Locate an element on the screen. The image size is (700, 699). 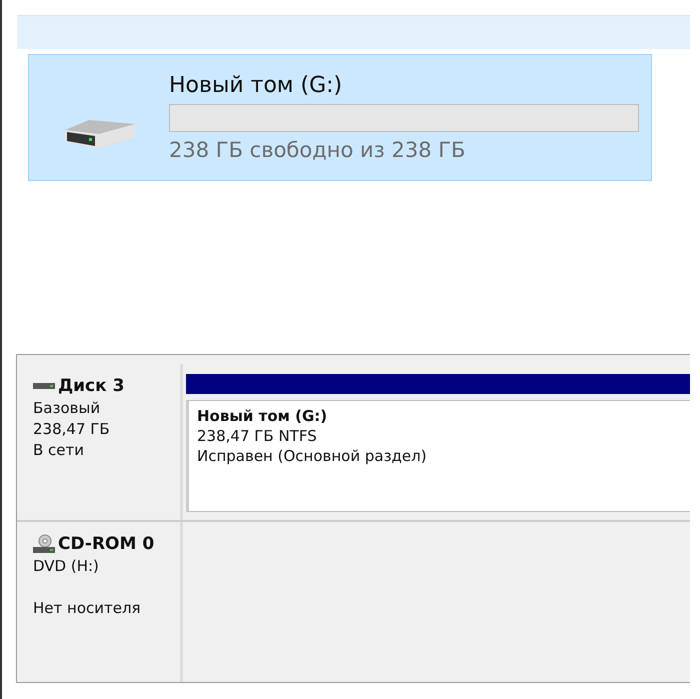
partition-size: 238,47 ГБ NTFS is located at coordinates (257, 436).